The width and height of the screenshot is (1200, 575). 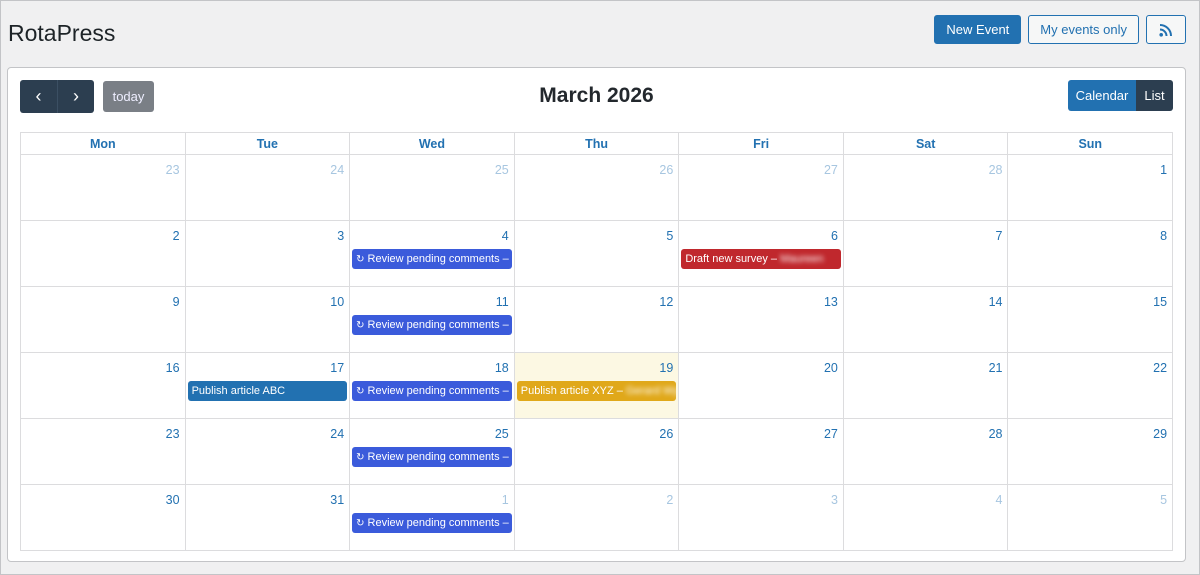 I want to click on day-cell: 6 Draft new survey – Maureen, so click(x=760, y=253).